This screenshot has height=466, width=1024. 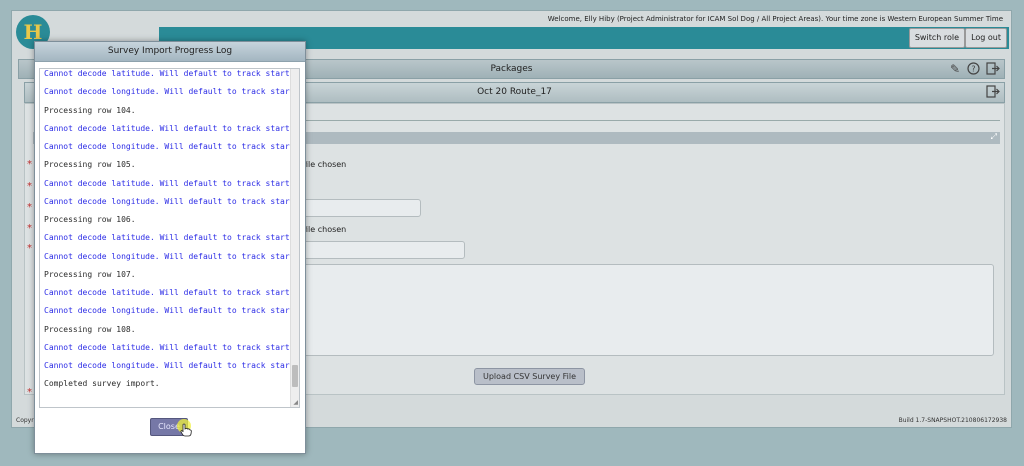 What do you see at coordinates (530, 376) in the screenshot?
I see `upload-csv-button: Upload CSV Survey File` at bounding box center [530, 376].